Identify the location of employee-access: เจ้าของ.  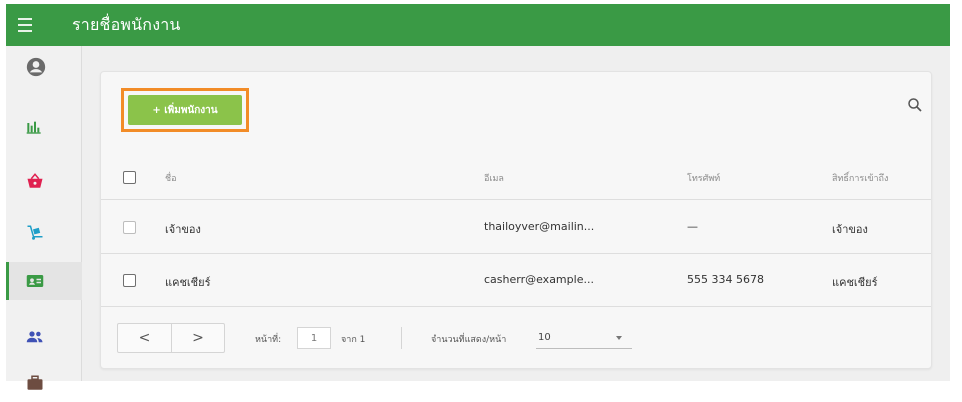
(850, 229).